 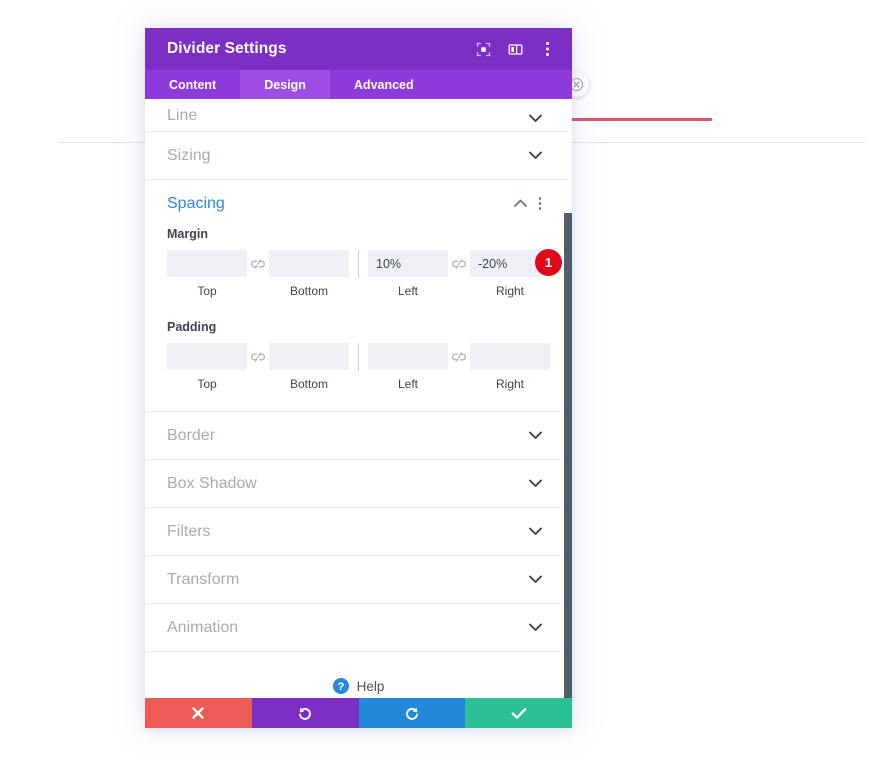 I want to click on margin-field-row: Top Bottom 10% Left -20% 1 Right, so click(x=364, y=273).